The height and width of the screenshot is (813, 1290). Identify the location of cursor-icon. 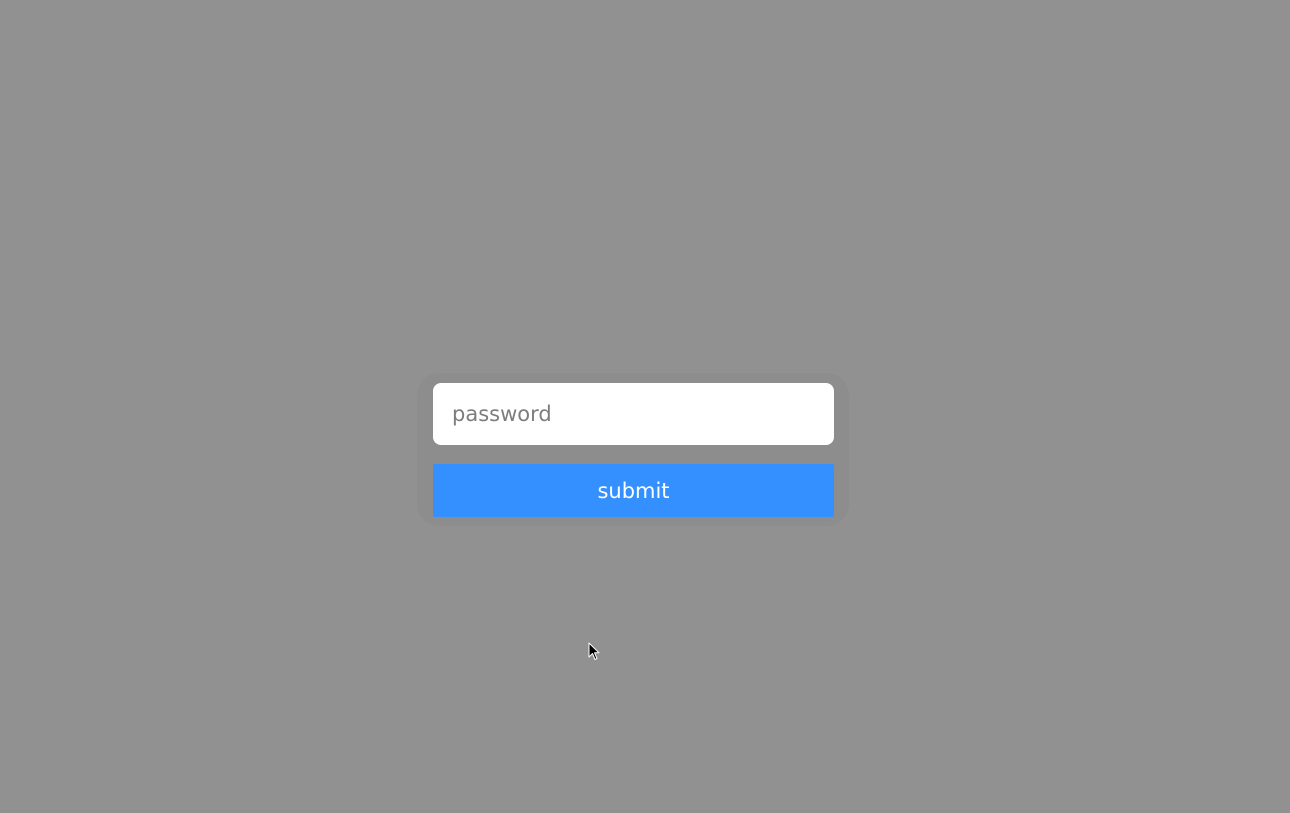
(594, 651).